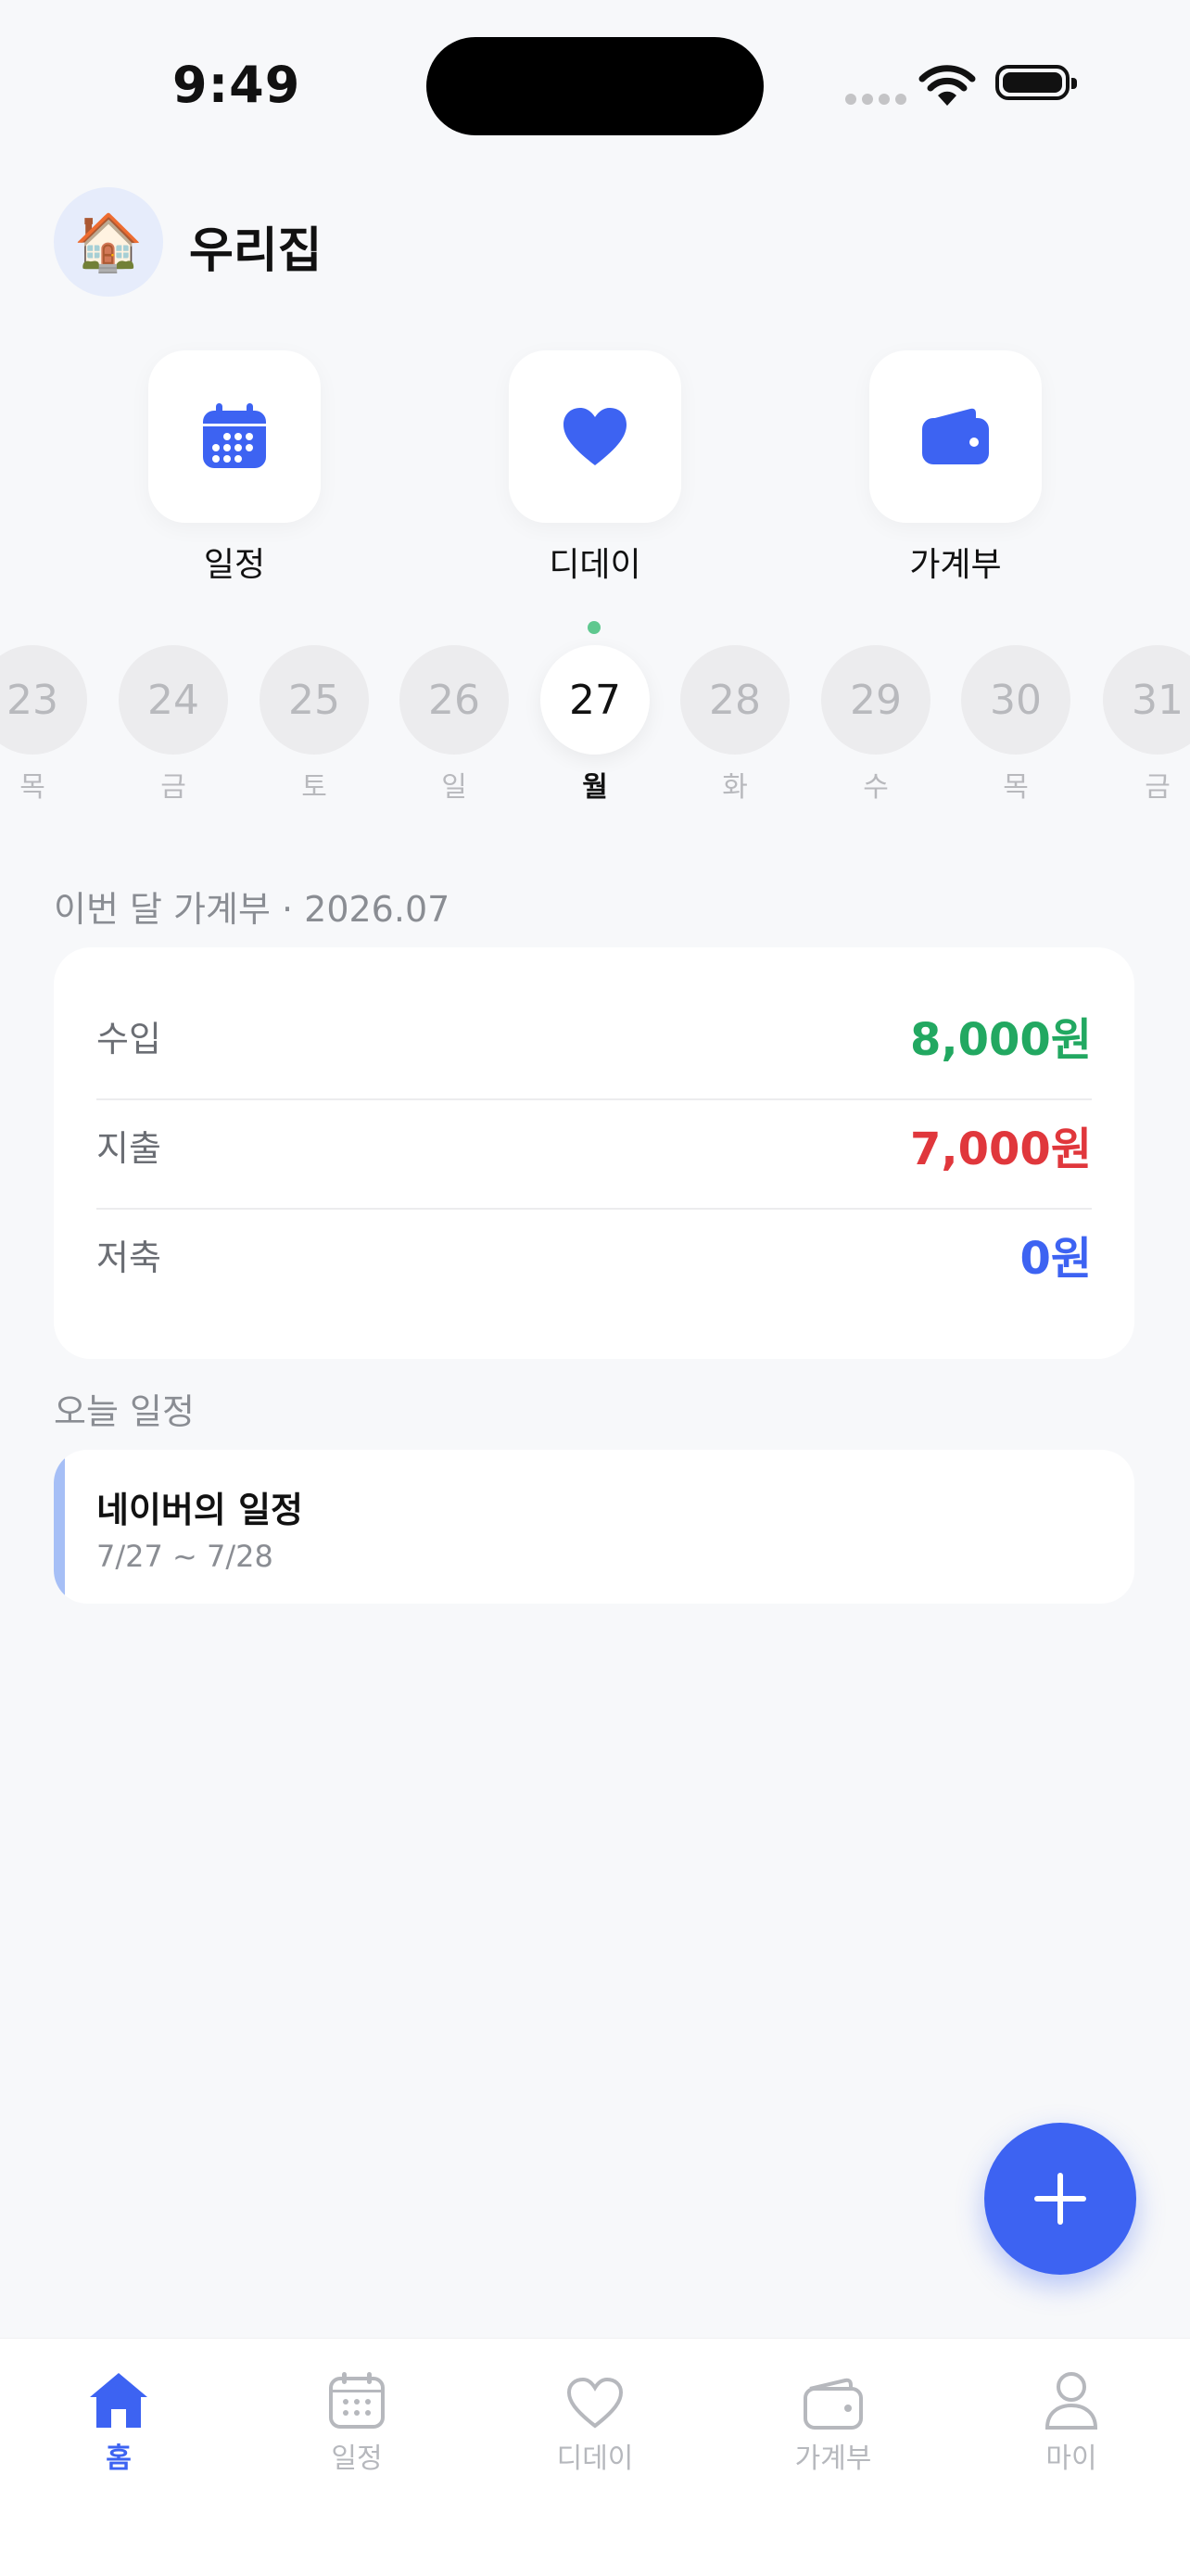 This screenshot has width=1190, height=2576. Describe the element at coordinates (594, 627) in the screenshot. I see `today-indicator-dot` at that location.